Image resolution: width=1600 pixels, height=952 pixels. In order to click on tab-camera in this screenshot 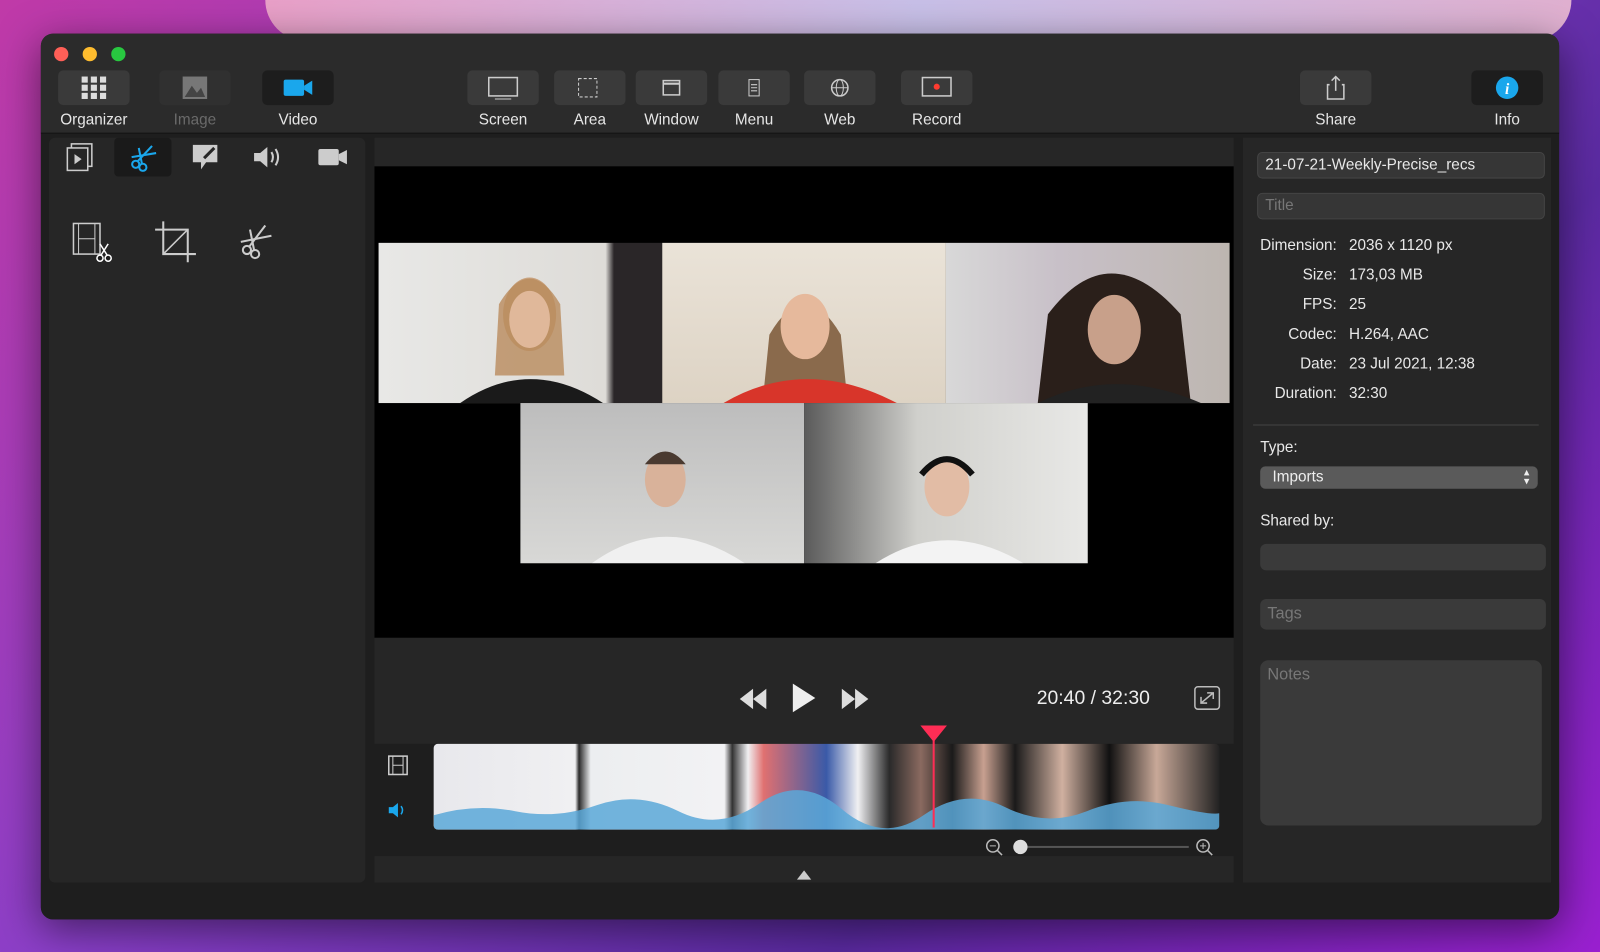, I will do `click(332, 157)`.